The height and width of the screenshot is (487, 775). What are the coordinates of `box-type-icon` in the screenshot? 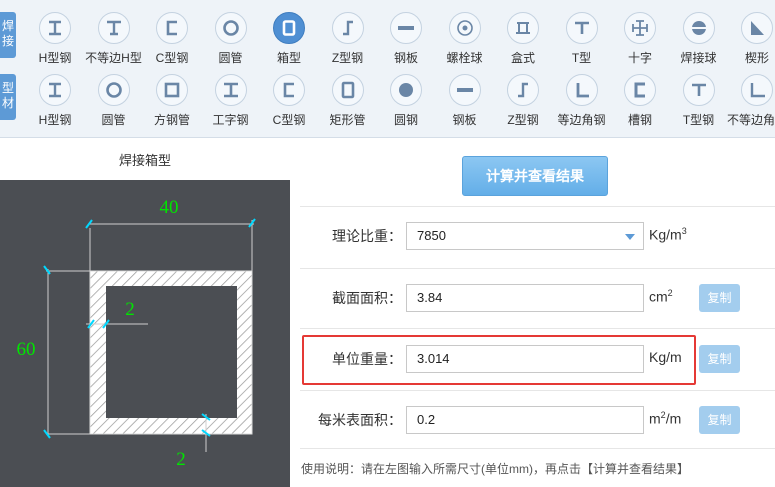 It's located at (523, 28).